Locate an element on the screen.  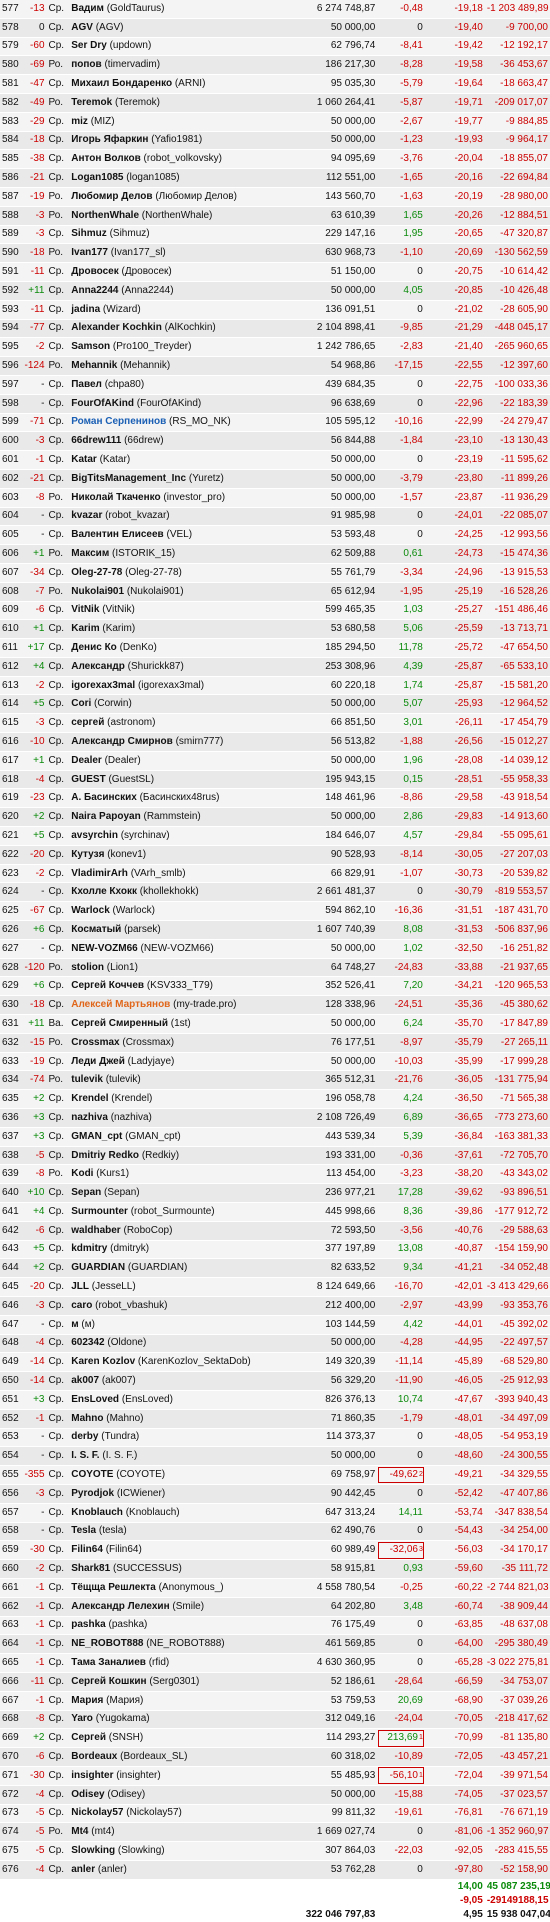
trader-link: avsyrchin is located at coordinates (94, 835).